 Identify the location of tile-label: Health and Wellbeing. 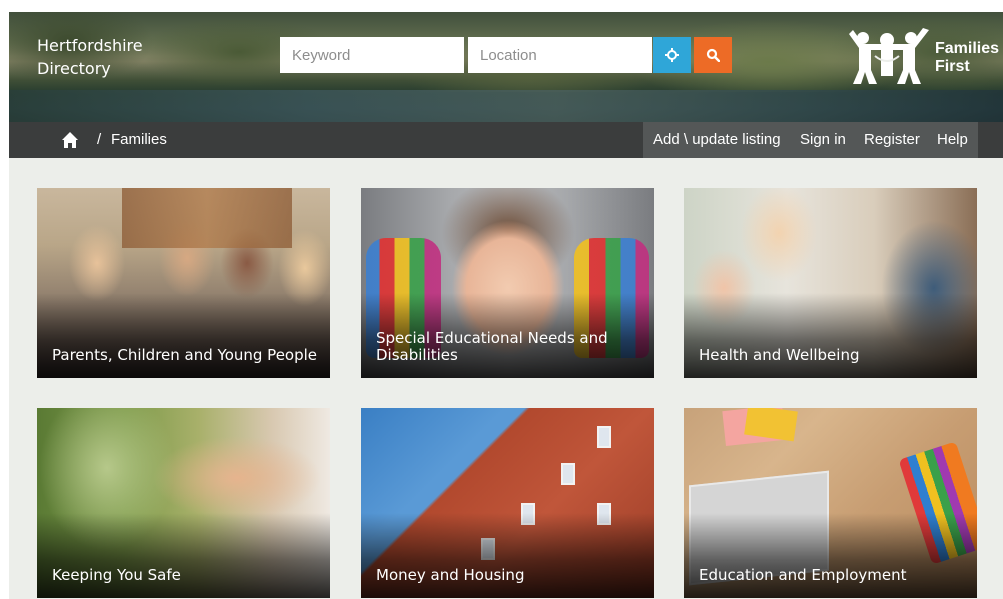
(779, 355).